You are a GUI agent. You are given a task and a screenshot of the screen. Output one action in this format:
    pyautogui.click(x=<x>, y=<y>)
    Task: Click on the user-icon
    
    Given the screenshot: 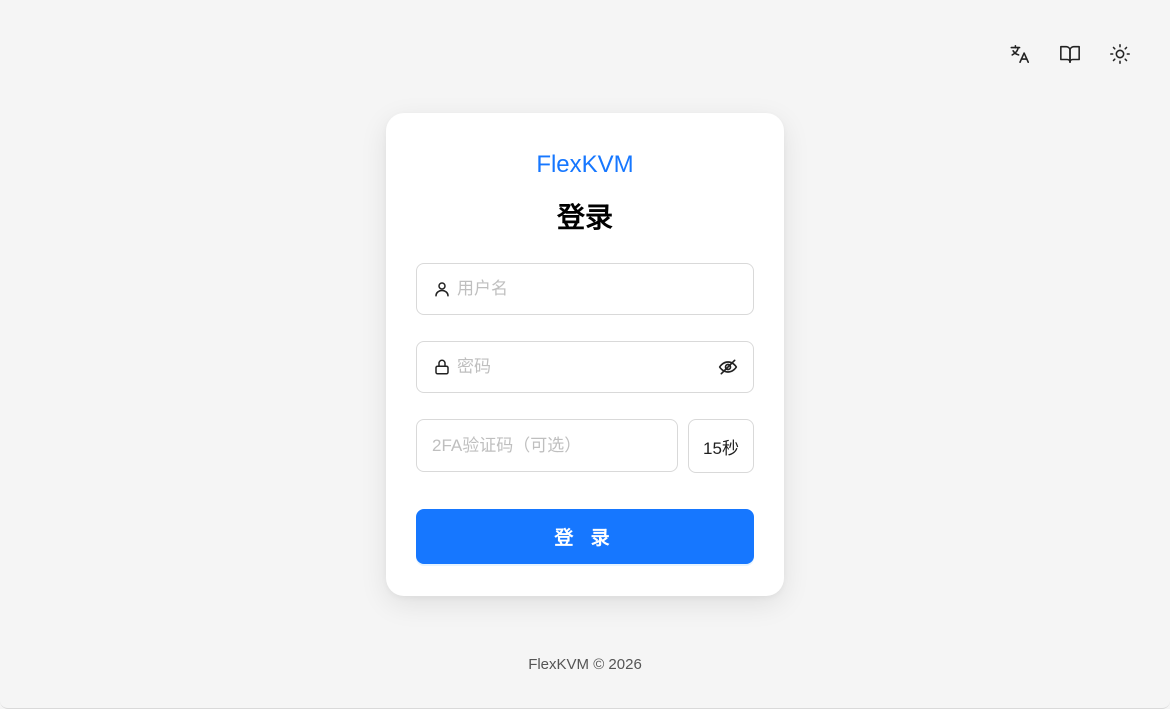 What is the action you would take?
    pyautogui.click(x=442, y=289)
    